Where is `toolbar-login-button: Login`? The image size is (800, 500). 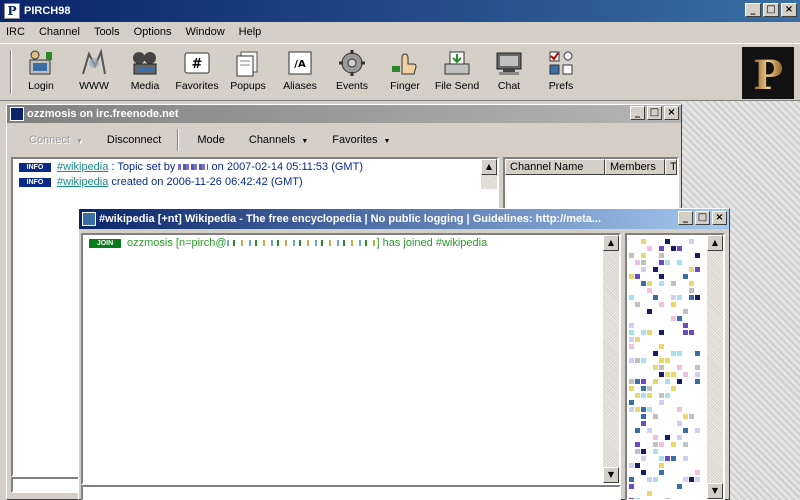 toolbar-login-button: Login is located at coordinates (41, 73).